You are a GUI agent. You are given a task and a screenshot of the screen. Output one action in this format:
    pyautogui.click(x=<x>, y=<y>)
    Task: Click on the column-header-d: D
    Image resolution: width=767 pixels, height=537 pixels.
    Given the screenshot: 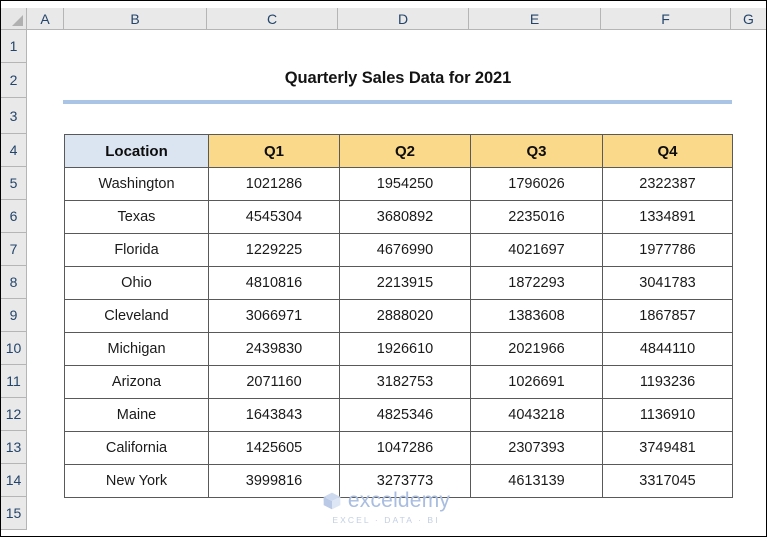 What is the action you would take?
    pyautogui.click(x=403, y=19)
    